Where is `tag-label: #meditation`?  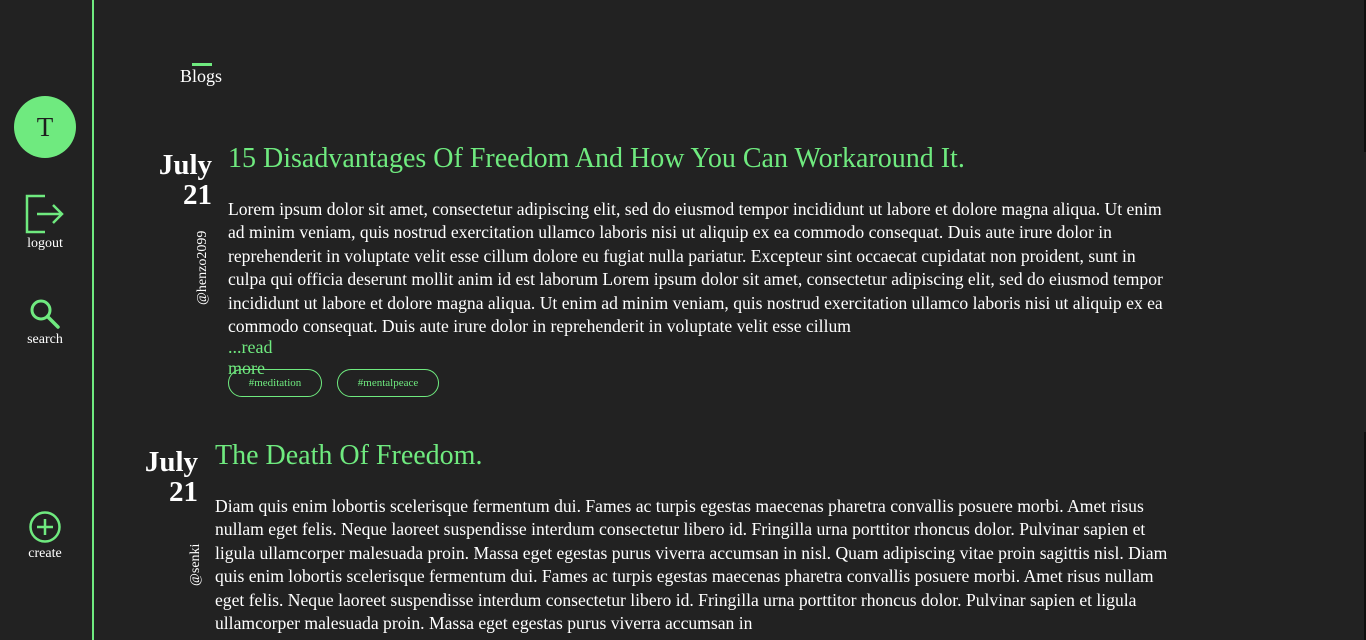
tag-label: #meditation is located at coordinates (275, 383).